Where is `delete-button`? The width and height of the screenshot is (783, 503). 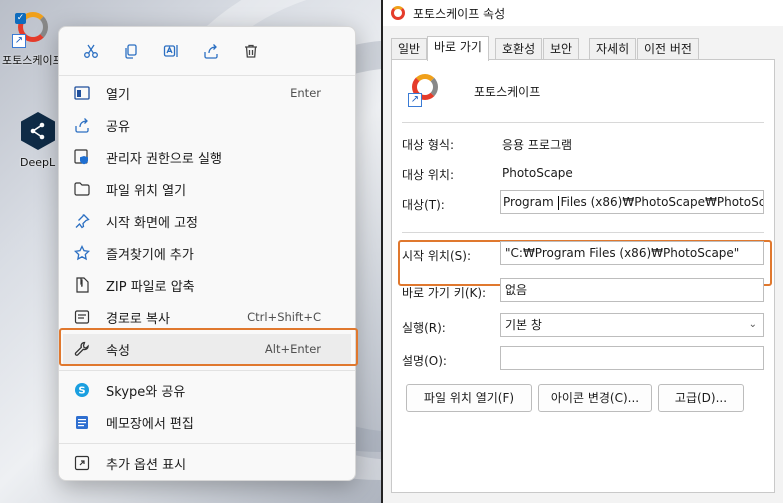 delete-button is located at coordinates (251, 51).